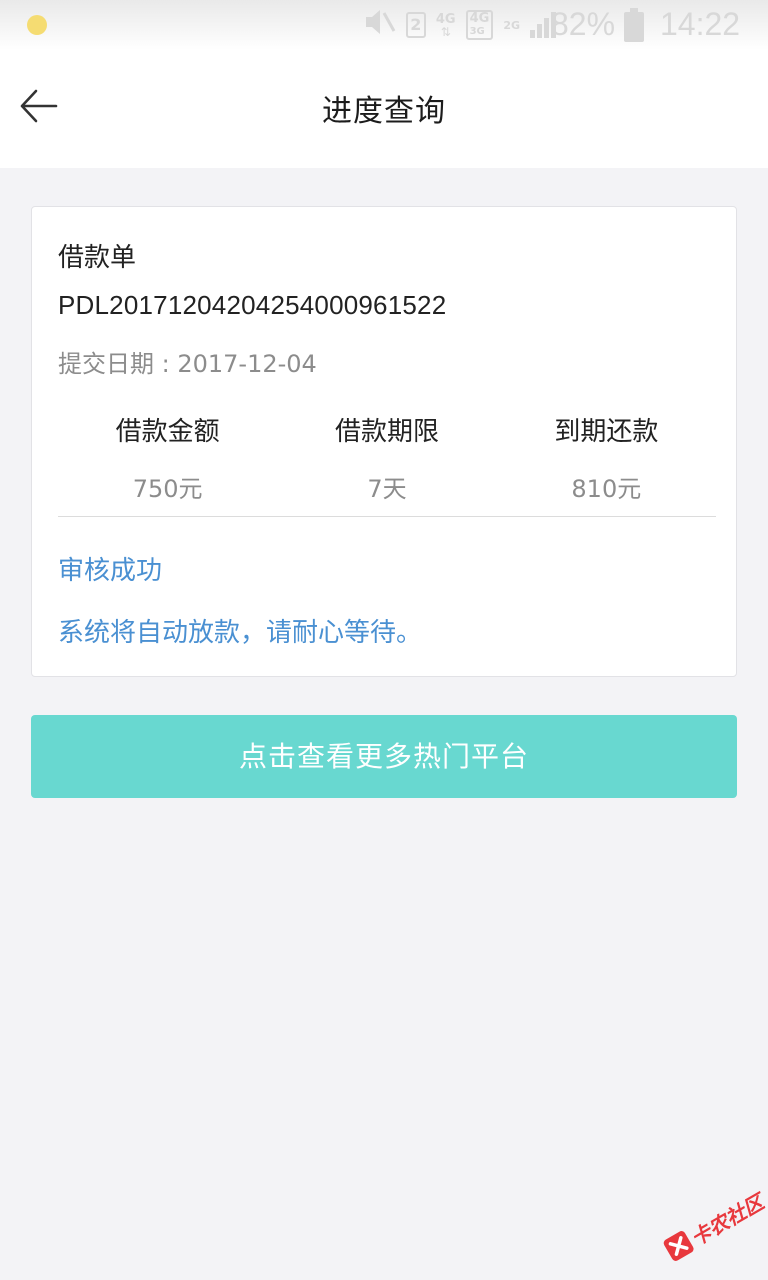 This screenshot has width=768, height=1280. What do you see at coordinates (459, 25) in the screenshot?
I see `status-icons: 2 4G ⇅ 4G 3G 2G` at bounding box center [459, 25].